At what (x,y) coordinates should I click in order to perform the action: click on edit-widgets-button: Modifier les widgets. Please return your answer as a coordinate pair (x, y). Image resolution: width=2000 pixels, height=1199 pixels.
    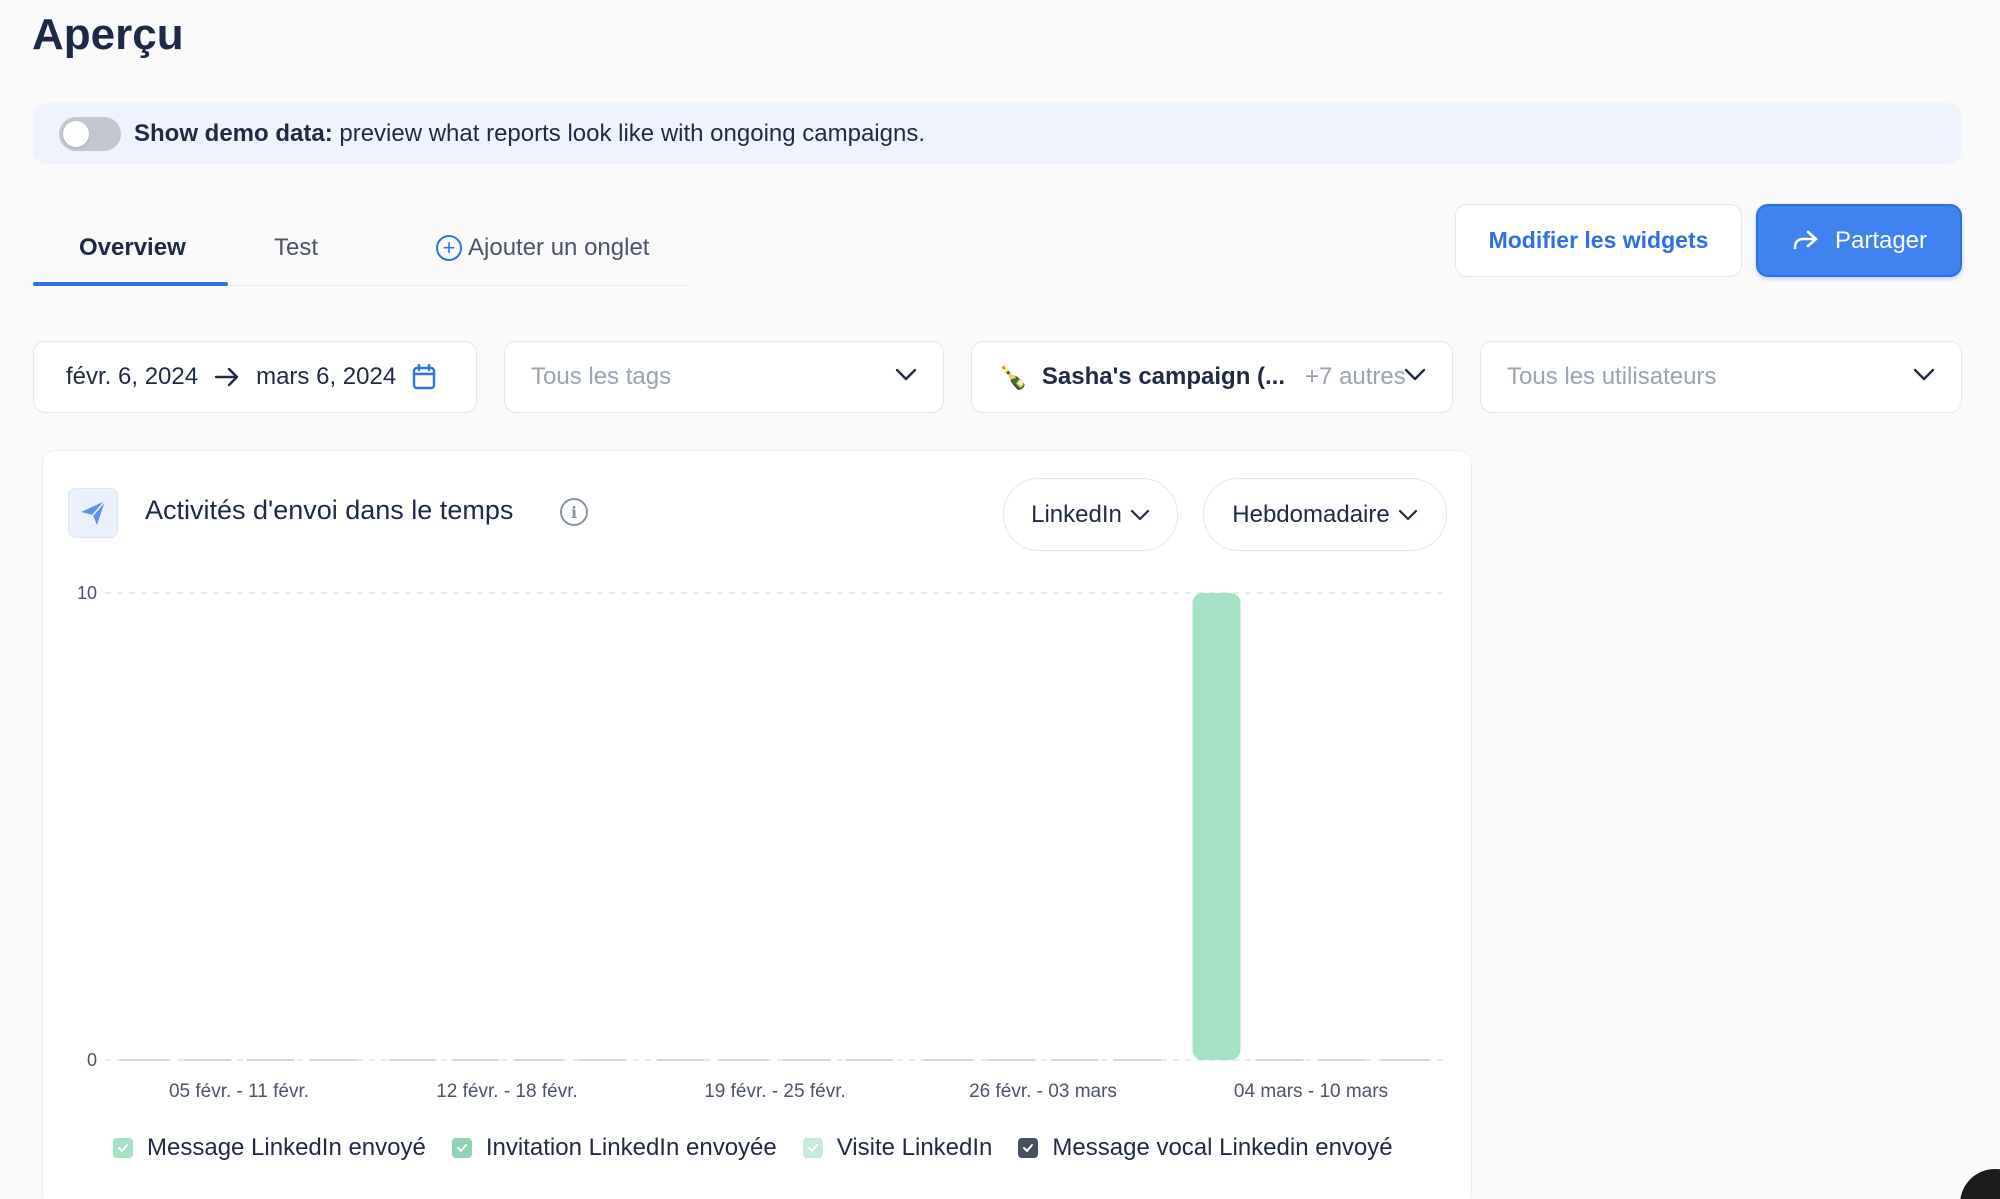
    Looking at the image, I should click on (1598, 240).